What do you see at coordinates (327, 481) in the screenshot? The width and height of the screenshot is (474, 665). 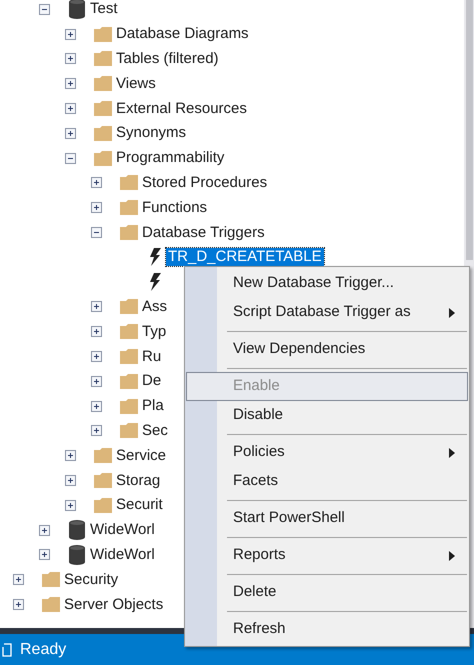 I see `menu-item: Facets` at bounding box center [327, 481].